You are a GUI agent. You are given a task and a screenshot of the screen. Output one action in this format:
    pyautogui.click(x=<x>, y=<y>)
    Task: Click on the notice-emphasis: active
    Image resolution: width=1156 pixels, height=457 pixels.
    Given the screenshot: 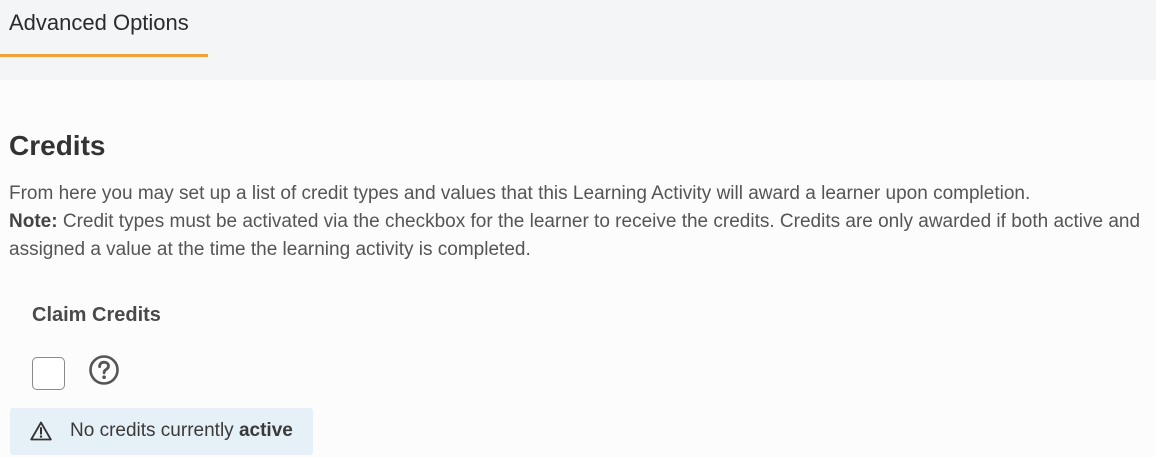 What is the action you would take?
    pyautogui.click(x=265, y=430)
    